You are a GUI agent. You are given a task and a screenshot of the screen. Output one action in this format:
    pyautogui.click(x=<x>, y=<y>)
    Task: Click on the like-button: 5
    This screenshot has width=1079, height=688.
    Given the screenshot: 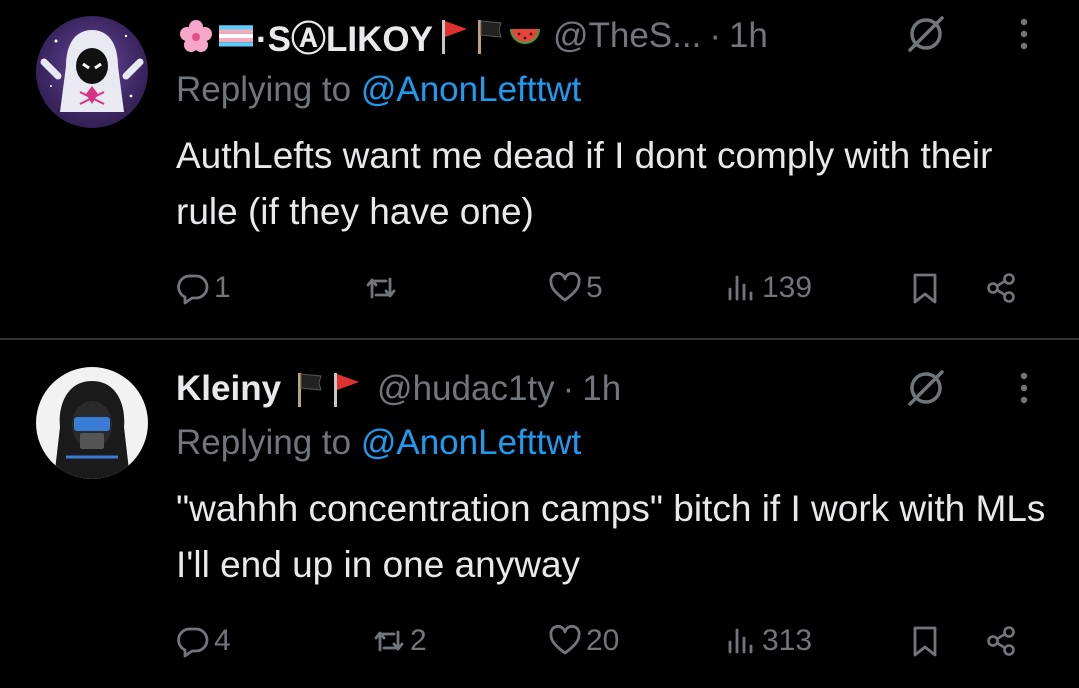 What is the action you would take?
    pyautogui.click(x=575, y=288)
    